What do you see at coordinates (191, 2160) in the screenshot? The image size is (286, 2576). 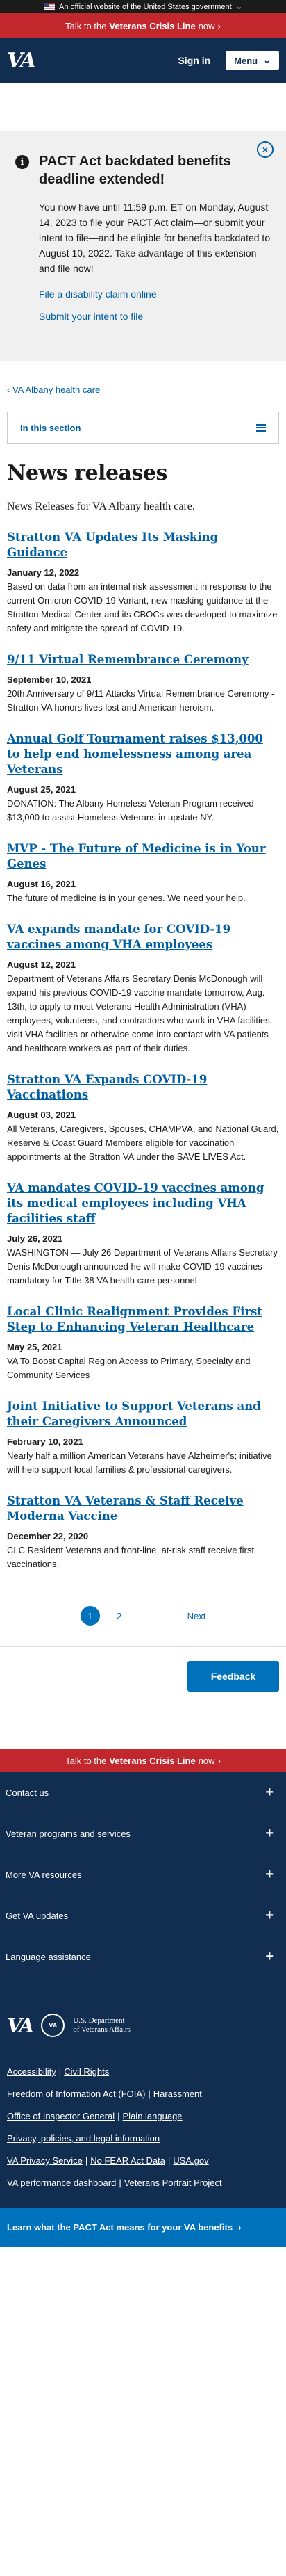 I see `footer-link: USA.gov` at bounding box center [191, 2160].